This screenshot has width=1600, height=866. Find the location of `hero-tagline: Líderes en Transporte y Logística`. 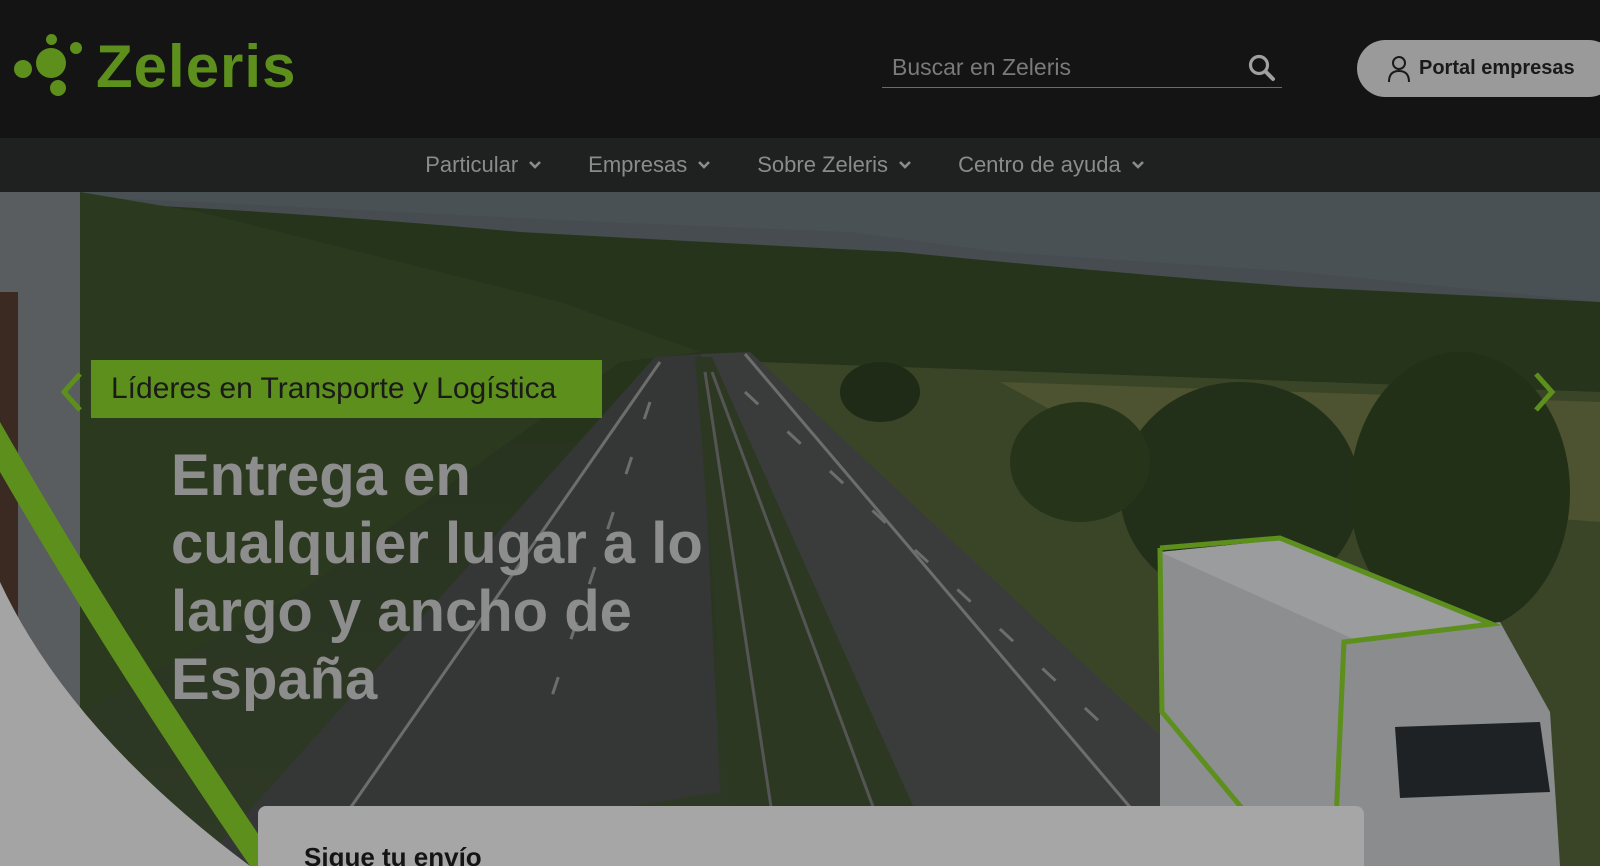

hero-tagline: Líderes en Transporte y Logística is located at coordinates (346, 389).